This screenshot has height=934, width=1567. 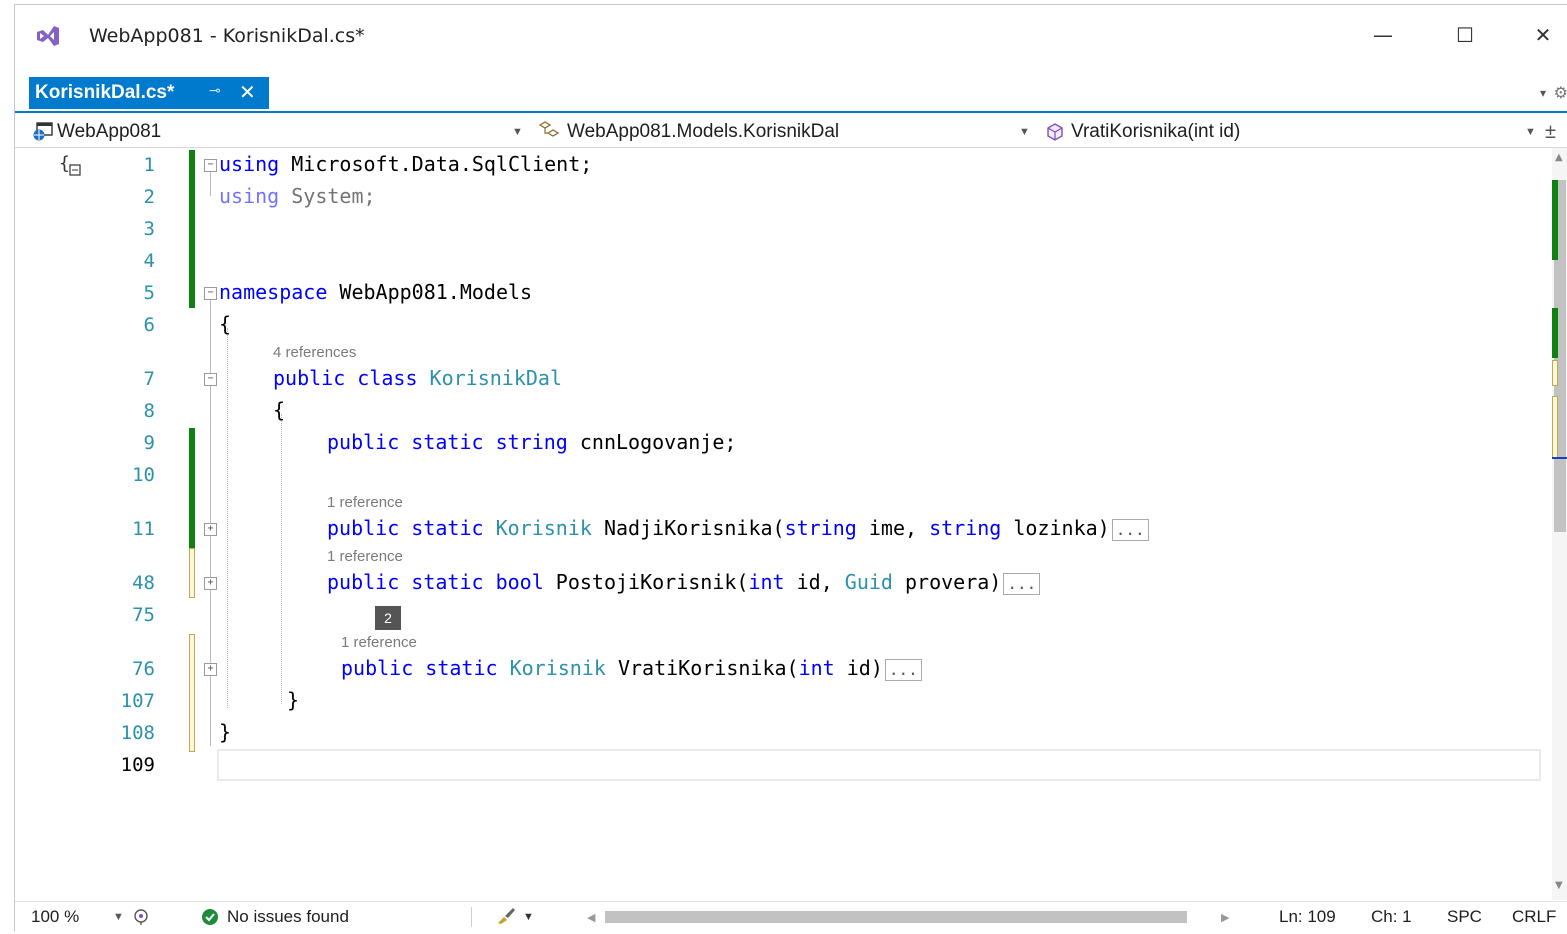 I want to click on brush-icon, so click(x=506, y=916).